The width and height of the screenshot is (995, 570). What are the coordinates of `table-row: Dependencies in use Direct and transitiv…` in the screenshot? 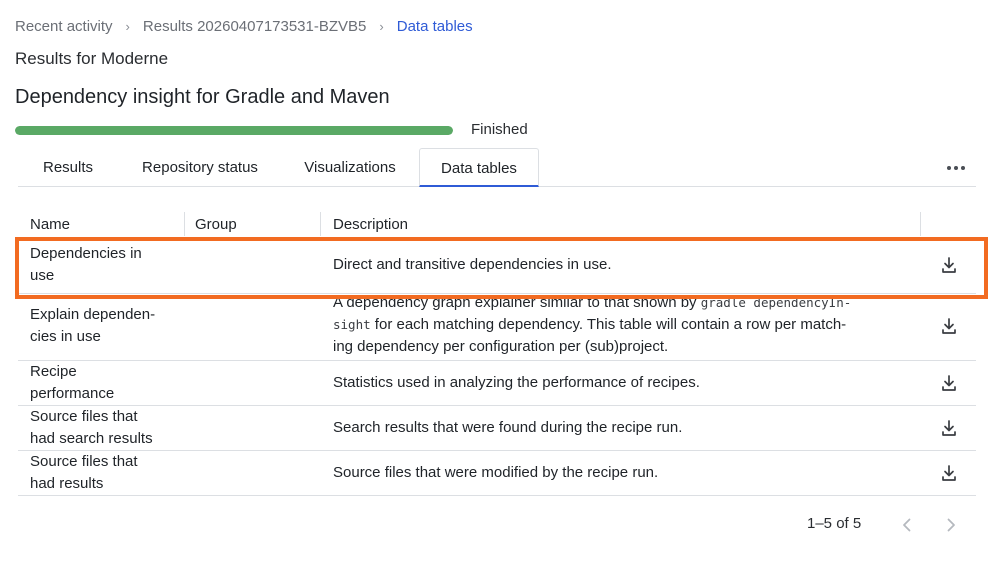 It's located at (497, 266).